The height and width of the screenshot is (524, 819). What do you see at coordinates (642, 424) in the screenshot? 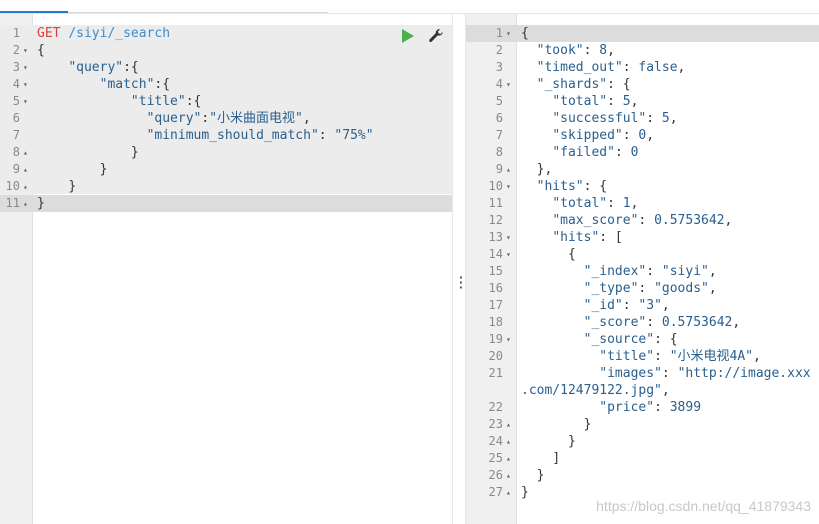
I see `code-line: 23 ▴ }` at bounding box center [642, 424].